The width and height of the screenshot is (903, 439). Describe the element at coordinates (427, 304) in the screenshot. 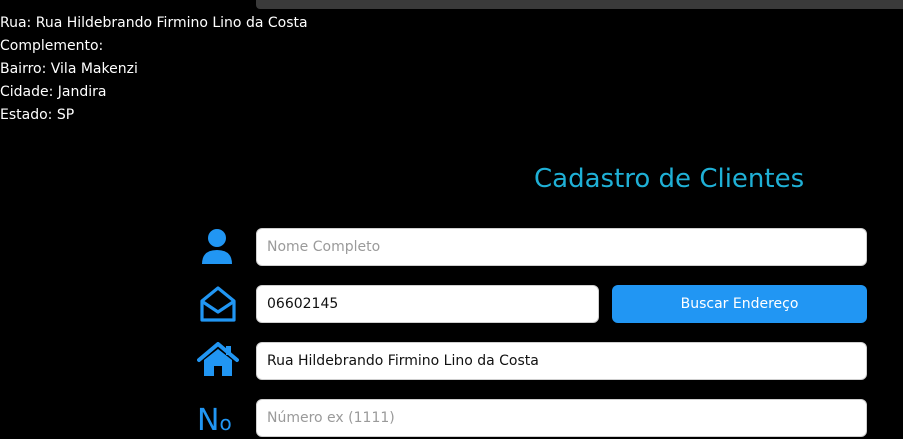

I see `cep-input` at that location.